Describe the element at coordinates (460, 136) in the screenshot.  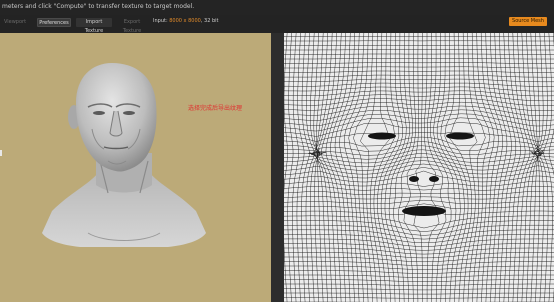
I see `wireframe-right-eye` at that location.